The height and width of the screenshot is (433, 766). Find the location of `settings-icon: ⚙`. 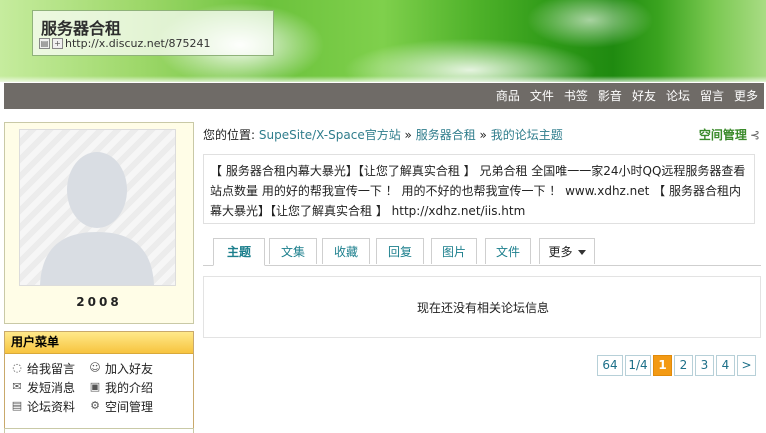

settings-icon: ⚙ is located at coordinates (95, 405).